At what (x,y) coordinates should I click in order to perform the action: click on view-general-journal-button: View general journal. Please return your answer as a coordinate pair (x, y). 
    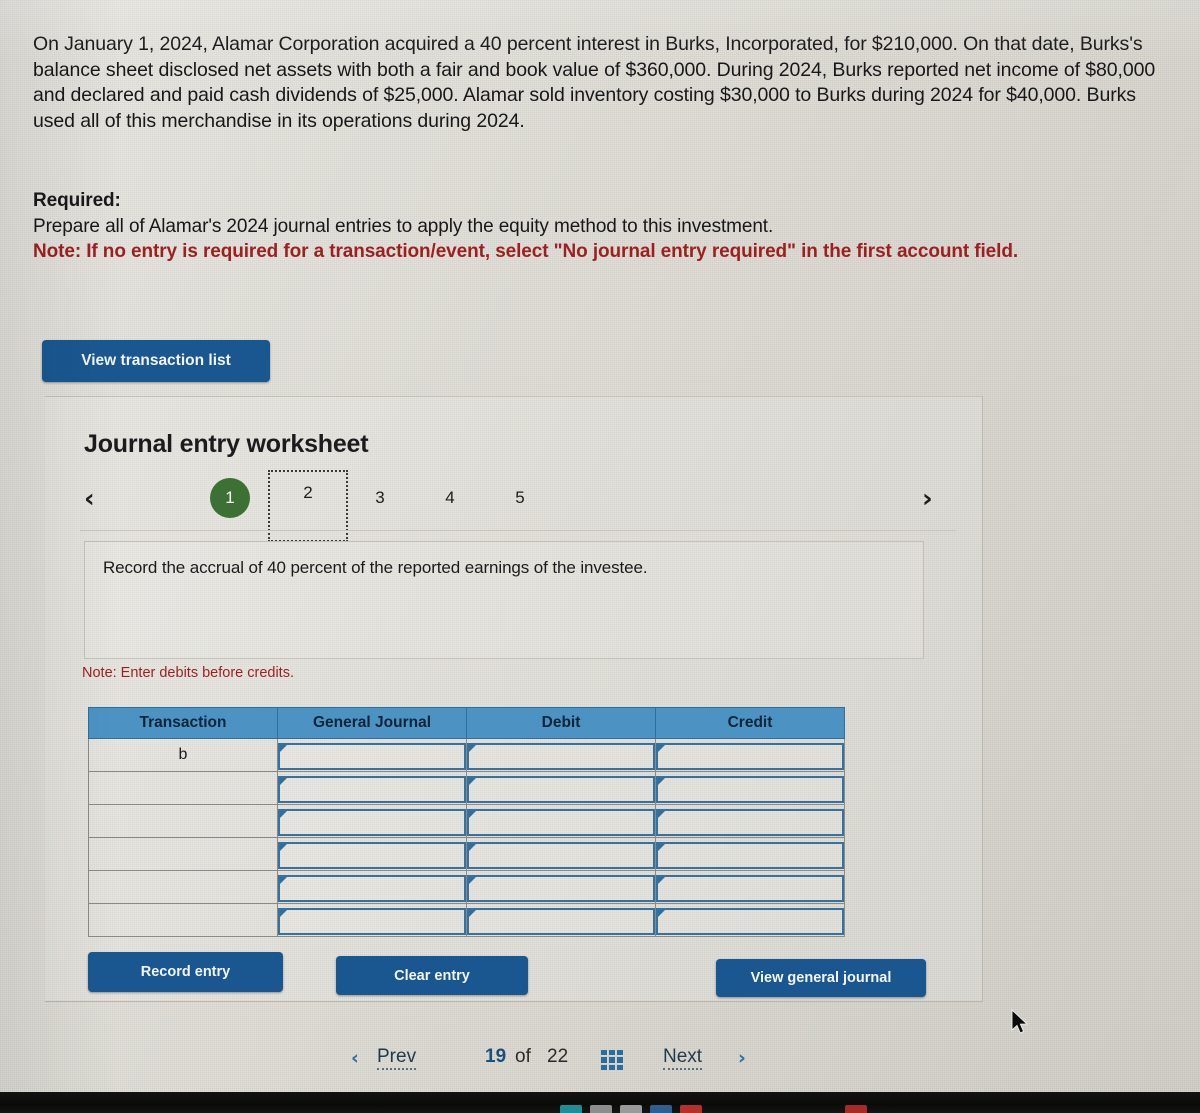
    Looking at the image, I should click on (821, 978).